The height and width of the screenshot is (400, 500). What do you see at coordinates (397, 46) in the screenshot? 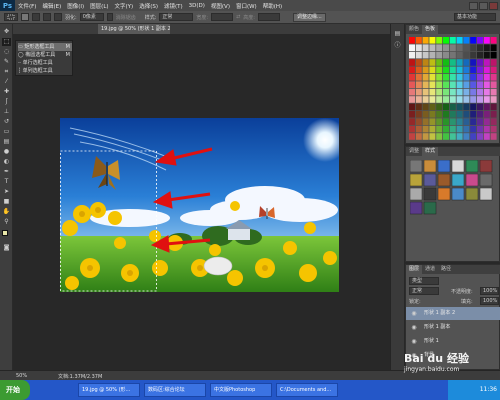
I see `properties-panel-icon: ⓘ` at bounding box center [397, 46].